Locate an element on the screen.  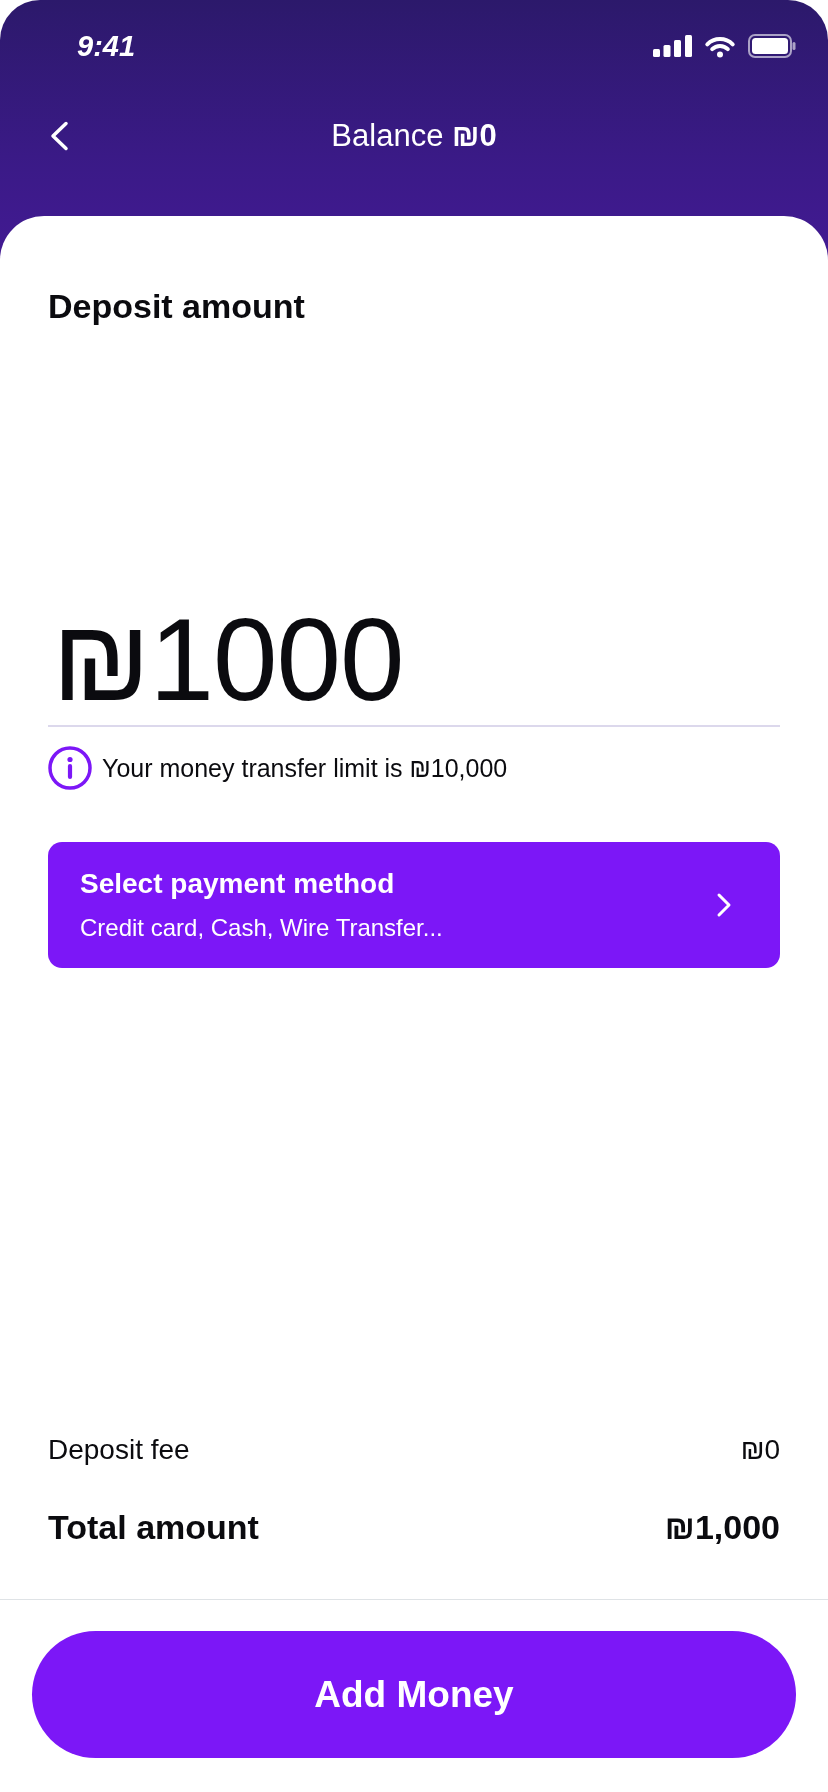
add-money-button: Add Money is located at coordinates (414, 1694).